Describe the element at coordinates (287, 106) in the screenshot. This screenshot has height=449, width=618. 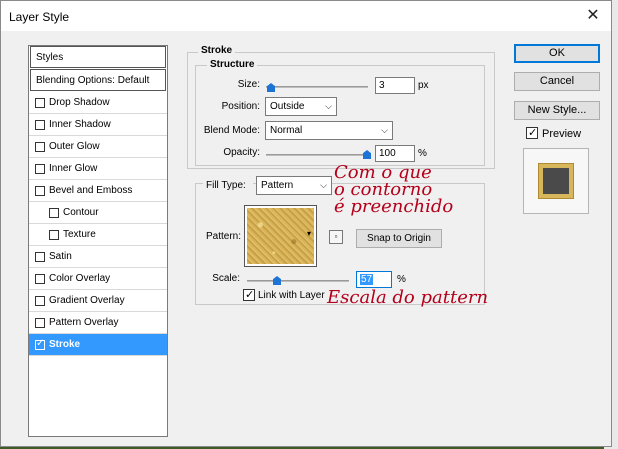
I see `position-value: Outside` at that location.